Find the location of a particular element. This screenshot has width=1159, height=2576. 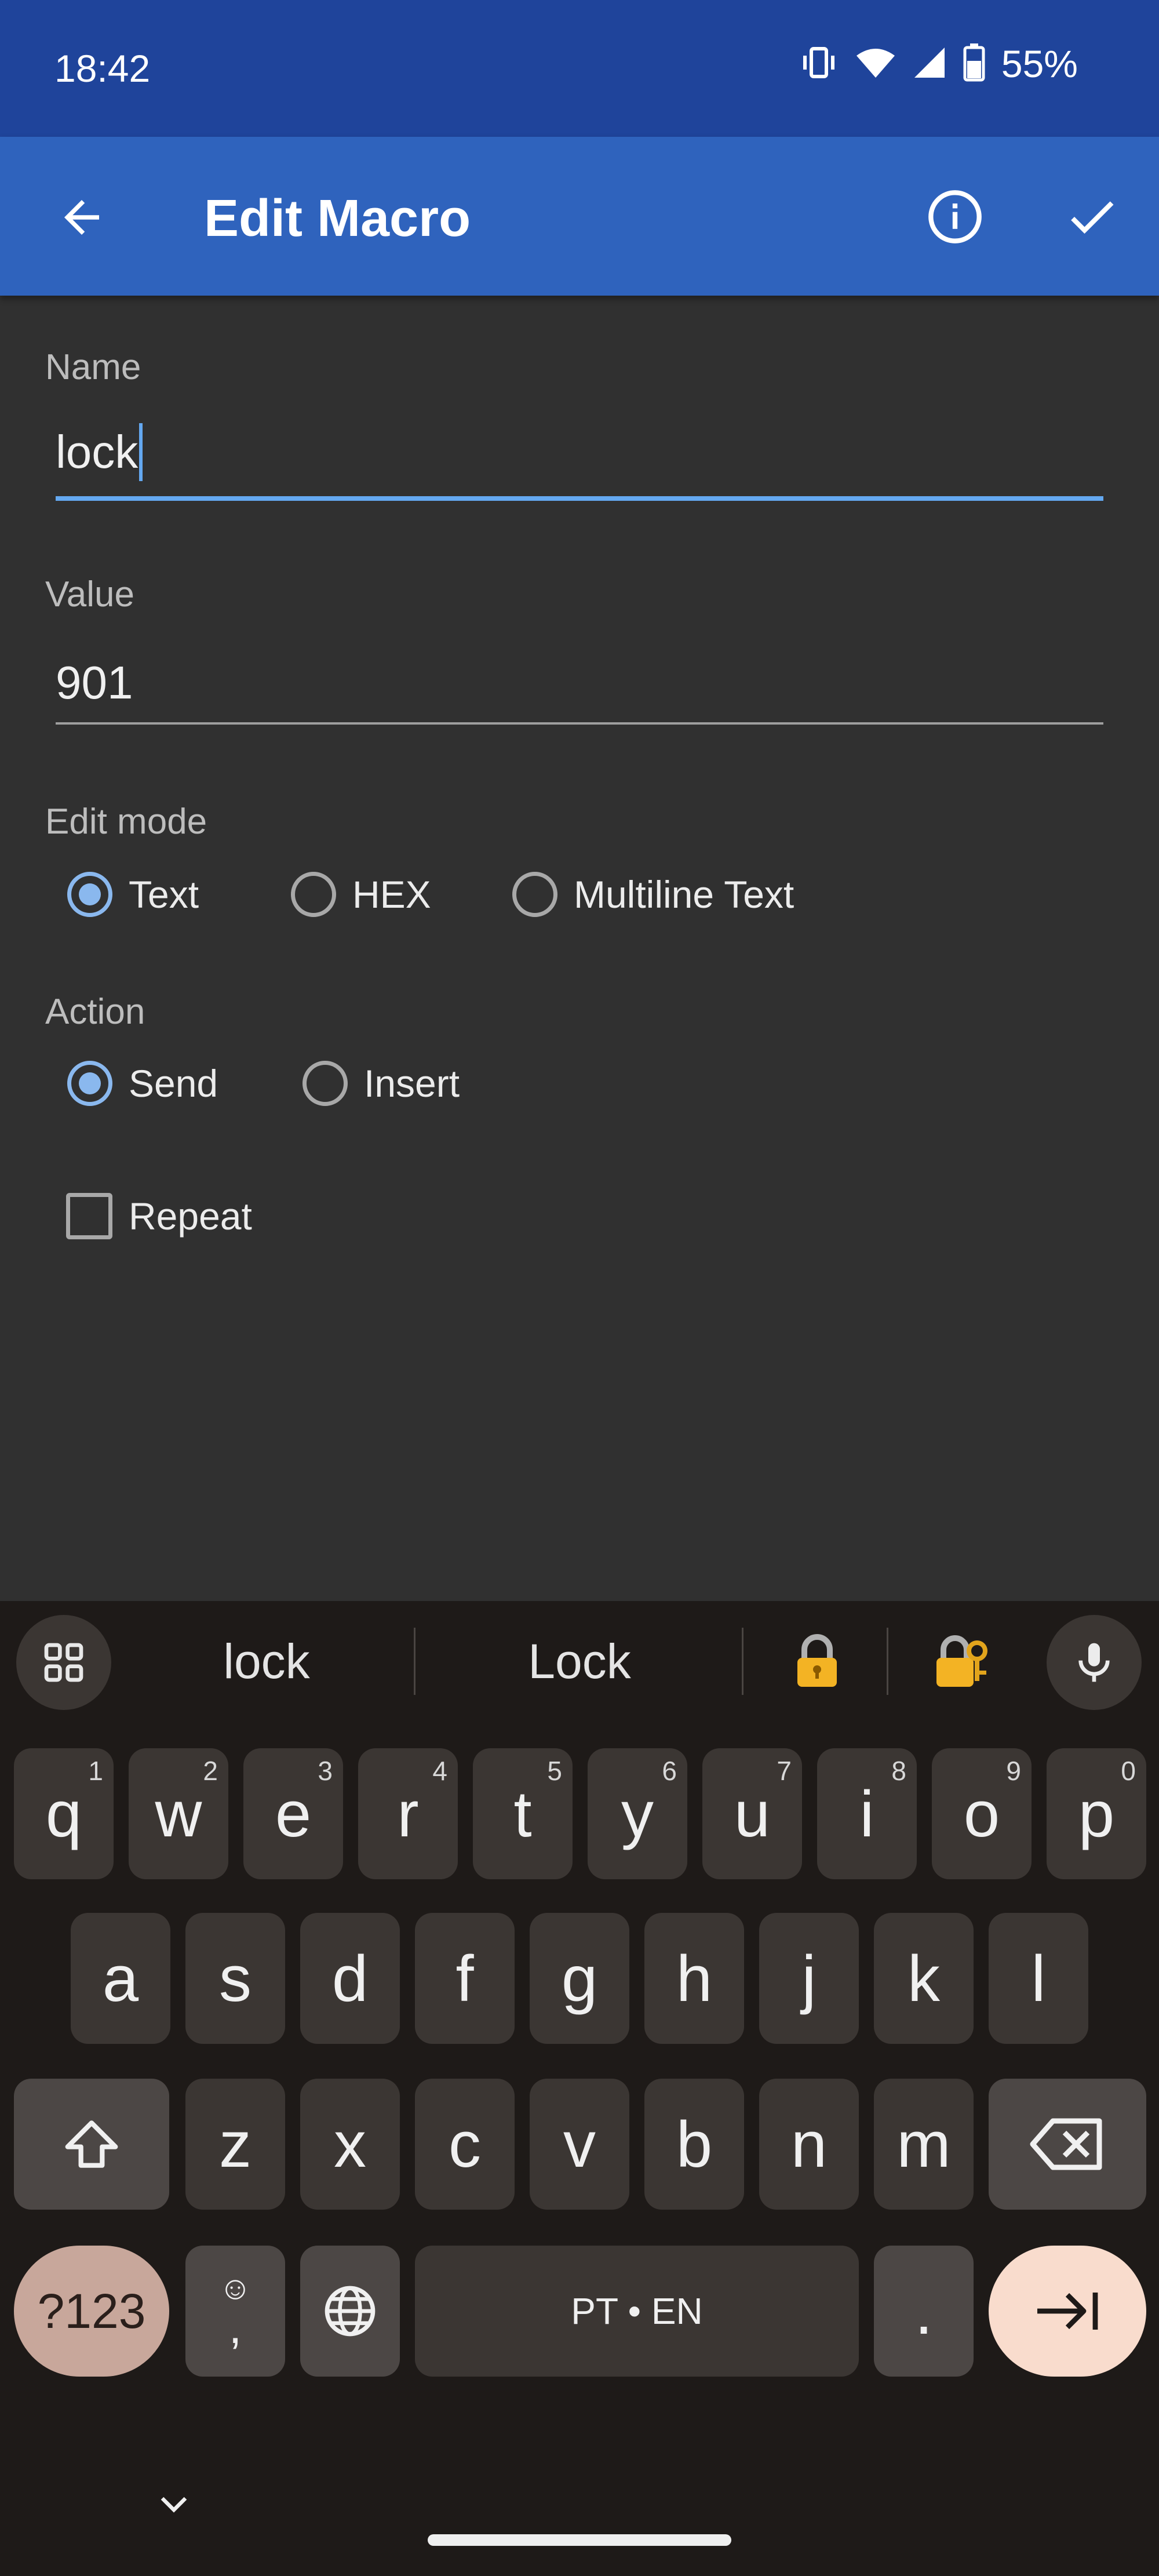

key-s: s is located at coordinates (235, 1978).